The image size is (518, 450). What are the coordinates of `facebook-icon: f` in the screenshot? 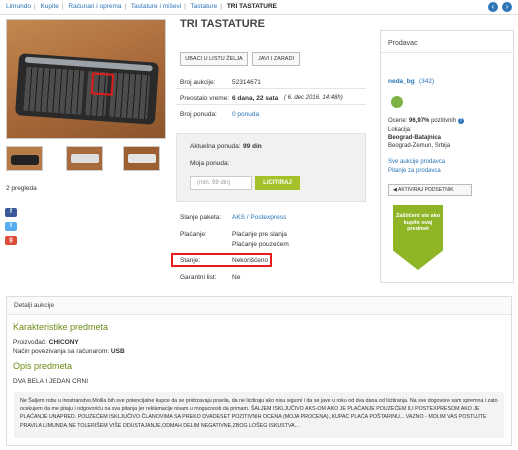 It's located at (11, 212).